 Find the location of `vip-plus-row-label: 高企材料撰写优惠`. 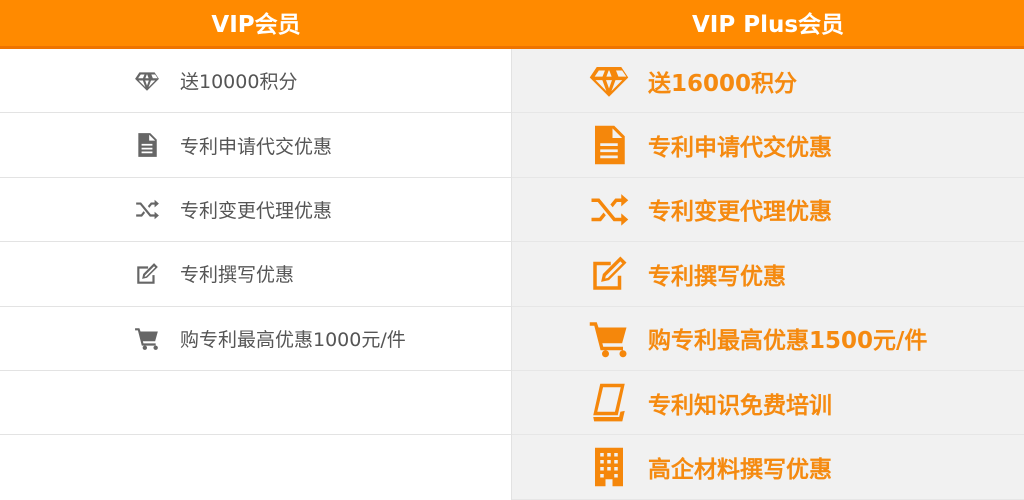

vip-plus-row-label: 高企材料撰写优惠 is located at coordinates (740, 470).